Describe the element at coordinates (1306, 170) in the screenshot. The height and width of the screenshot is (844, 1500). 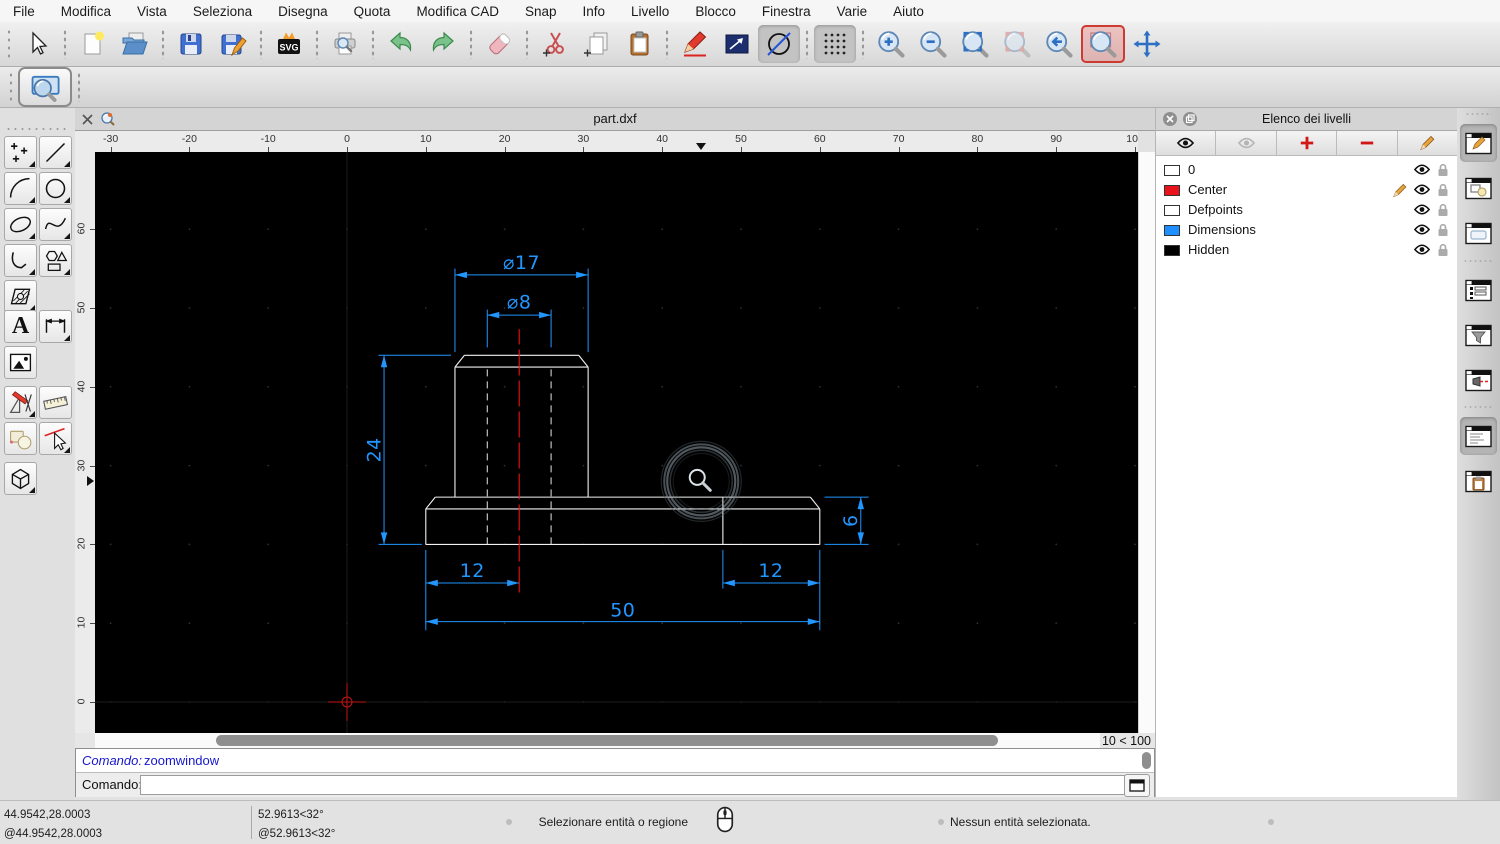
I see `layer-row: 0` at that location.